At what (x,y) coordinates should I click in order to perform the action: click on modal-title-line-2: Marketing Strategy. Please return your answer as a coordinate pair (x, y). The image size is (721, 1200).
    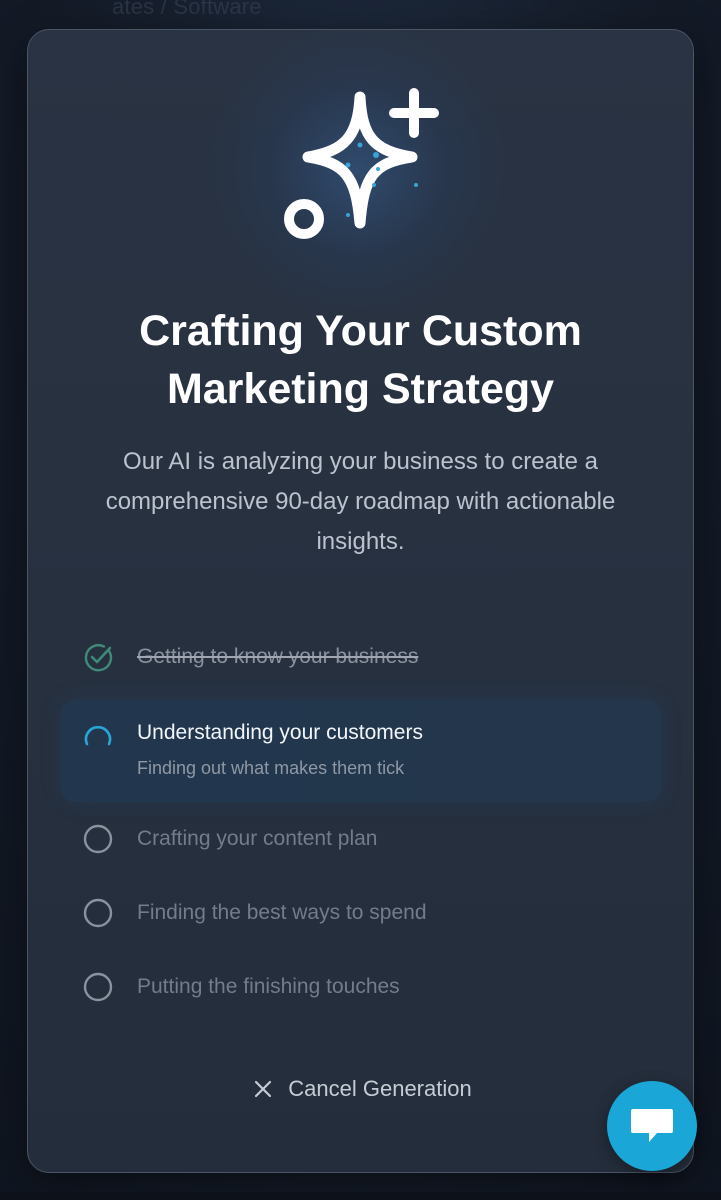
    Looking at the image, I should click on (360, 389).